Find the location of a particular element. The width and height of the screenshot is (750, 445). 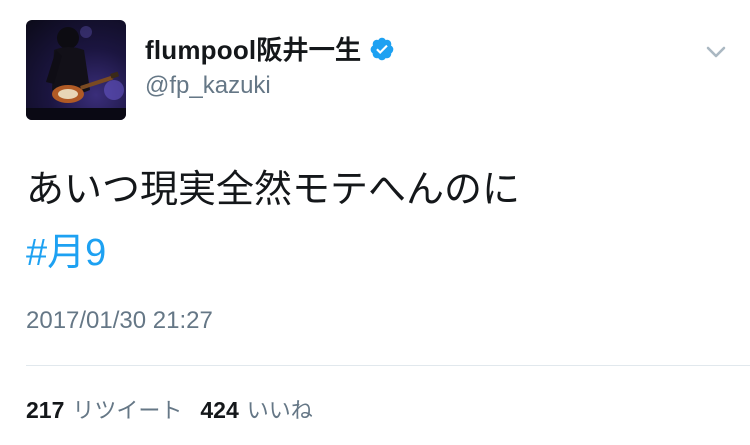

chevron-down-icon is located at coordinates (716, 52).